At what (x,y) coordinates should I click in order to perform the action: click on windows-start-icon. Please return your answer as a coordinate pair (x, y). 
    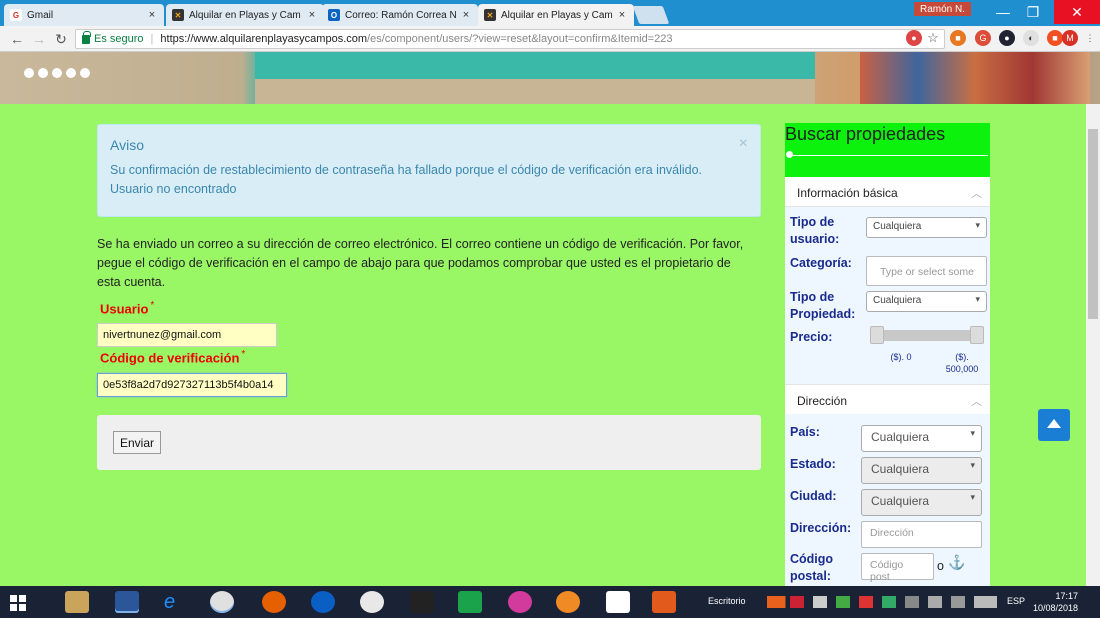
    Looking at the image, I should click on (18, 603).